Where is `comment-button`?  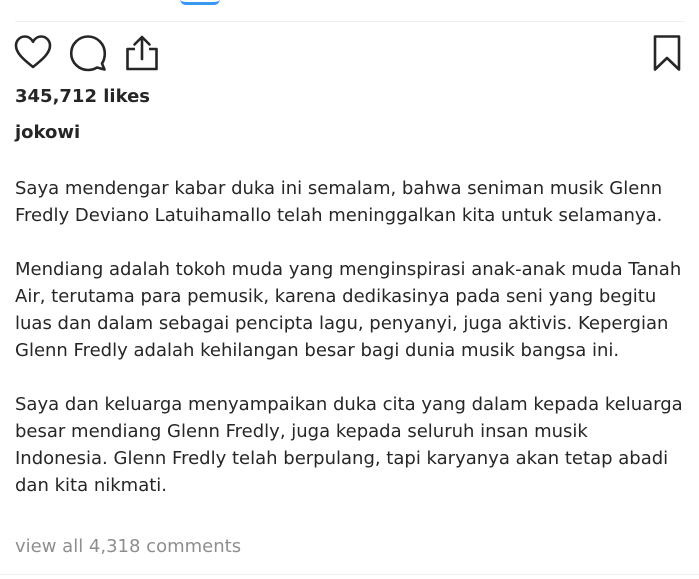
comment-button is located at coordinates (88, 53).